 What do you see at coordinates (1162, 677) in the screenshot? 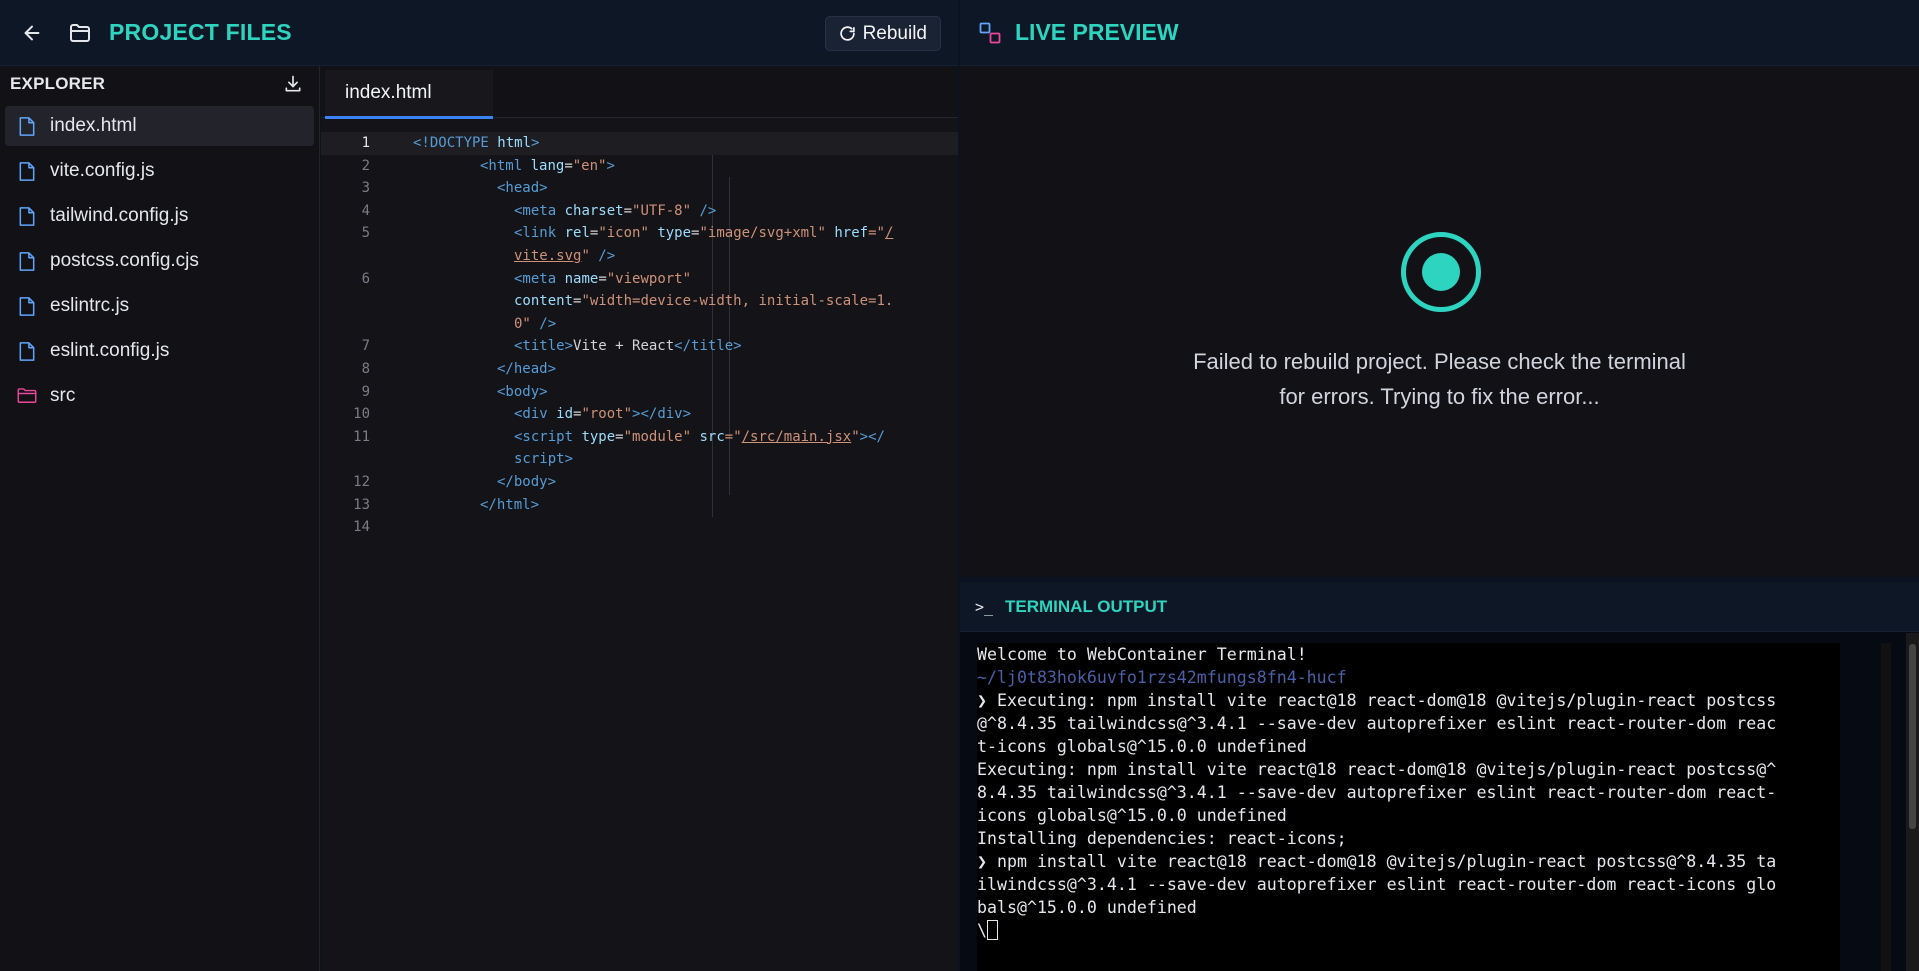
I see `terminal-line: ~/lj0t83hok6uvfo1rzs42mfungs8fn4-hucf` at bounding box center [1162, 677].